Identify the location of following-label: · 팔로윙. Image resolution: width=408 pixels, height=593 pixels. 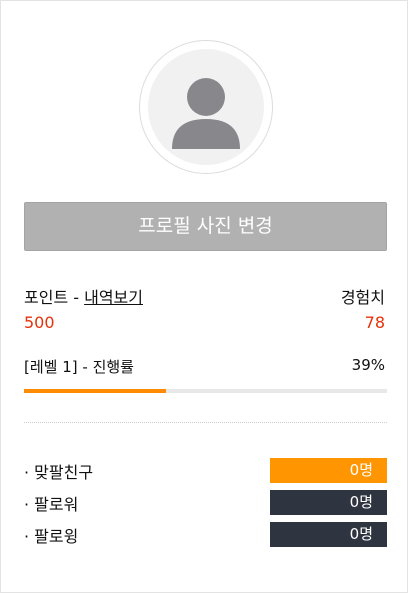
(51, 536).